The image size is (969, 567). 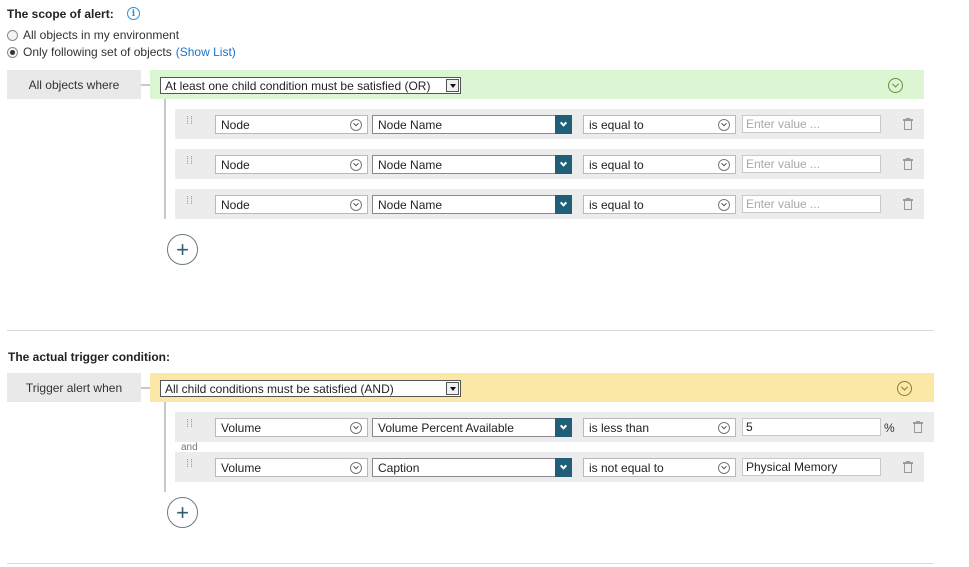 I want to click on radio-all-objects-label: All objects in my environment, so click(x=101, y=35).